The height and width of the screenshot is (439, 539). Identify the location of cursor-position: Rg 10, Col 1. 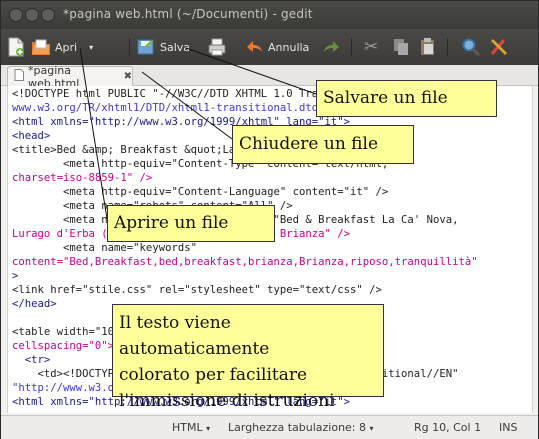
(448, 427).